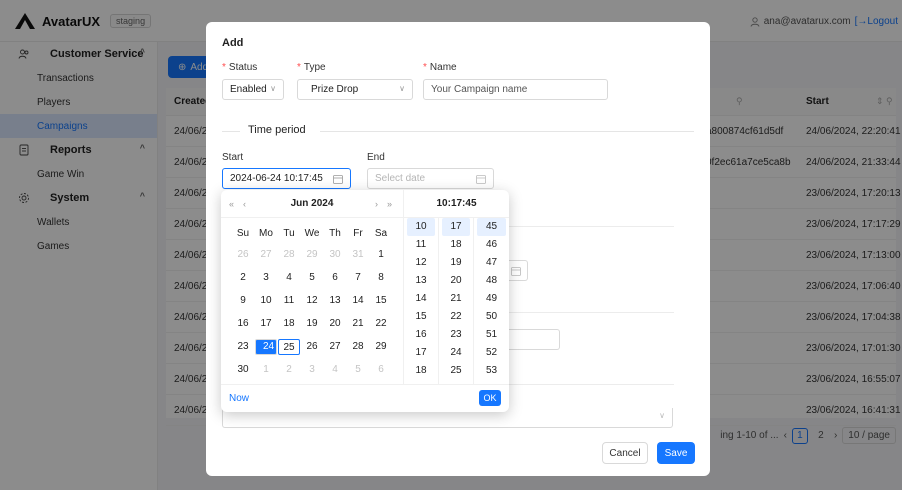 The width and height of the screenshot is (902, 490). What do you see at coordinates (456, 281) in the screenshot?
I see `minute-cell: 20` at bounding box center [456, 281].